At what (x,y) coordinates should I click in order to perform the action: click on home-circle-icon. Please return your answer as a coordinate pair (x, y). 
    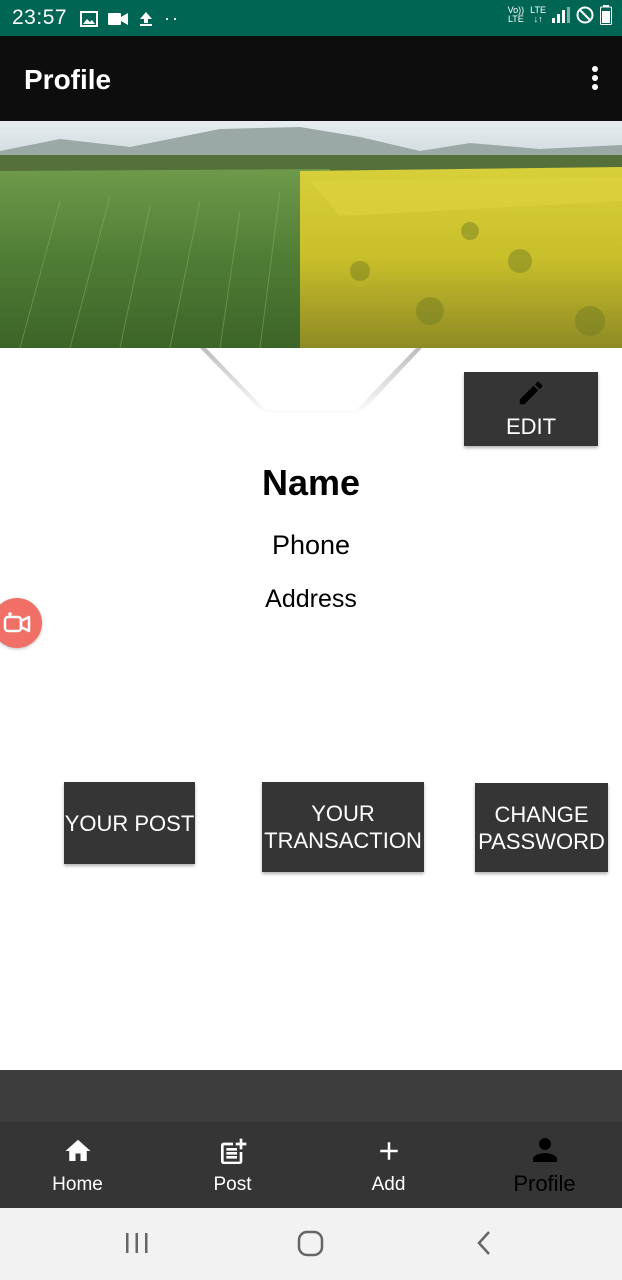
    Looking at the image, I should click on (310, 1243).